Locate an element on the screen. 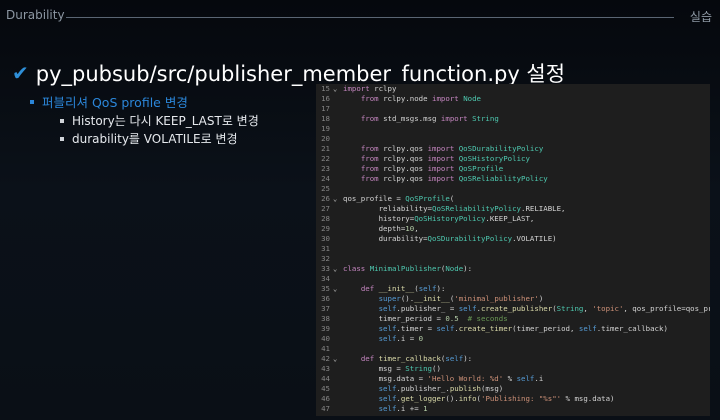 The width and height of the screenshot is (720, 420). code-text: from rclpy.qos import QoSHistoryPolicy is located at coordinates (445, 158).